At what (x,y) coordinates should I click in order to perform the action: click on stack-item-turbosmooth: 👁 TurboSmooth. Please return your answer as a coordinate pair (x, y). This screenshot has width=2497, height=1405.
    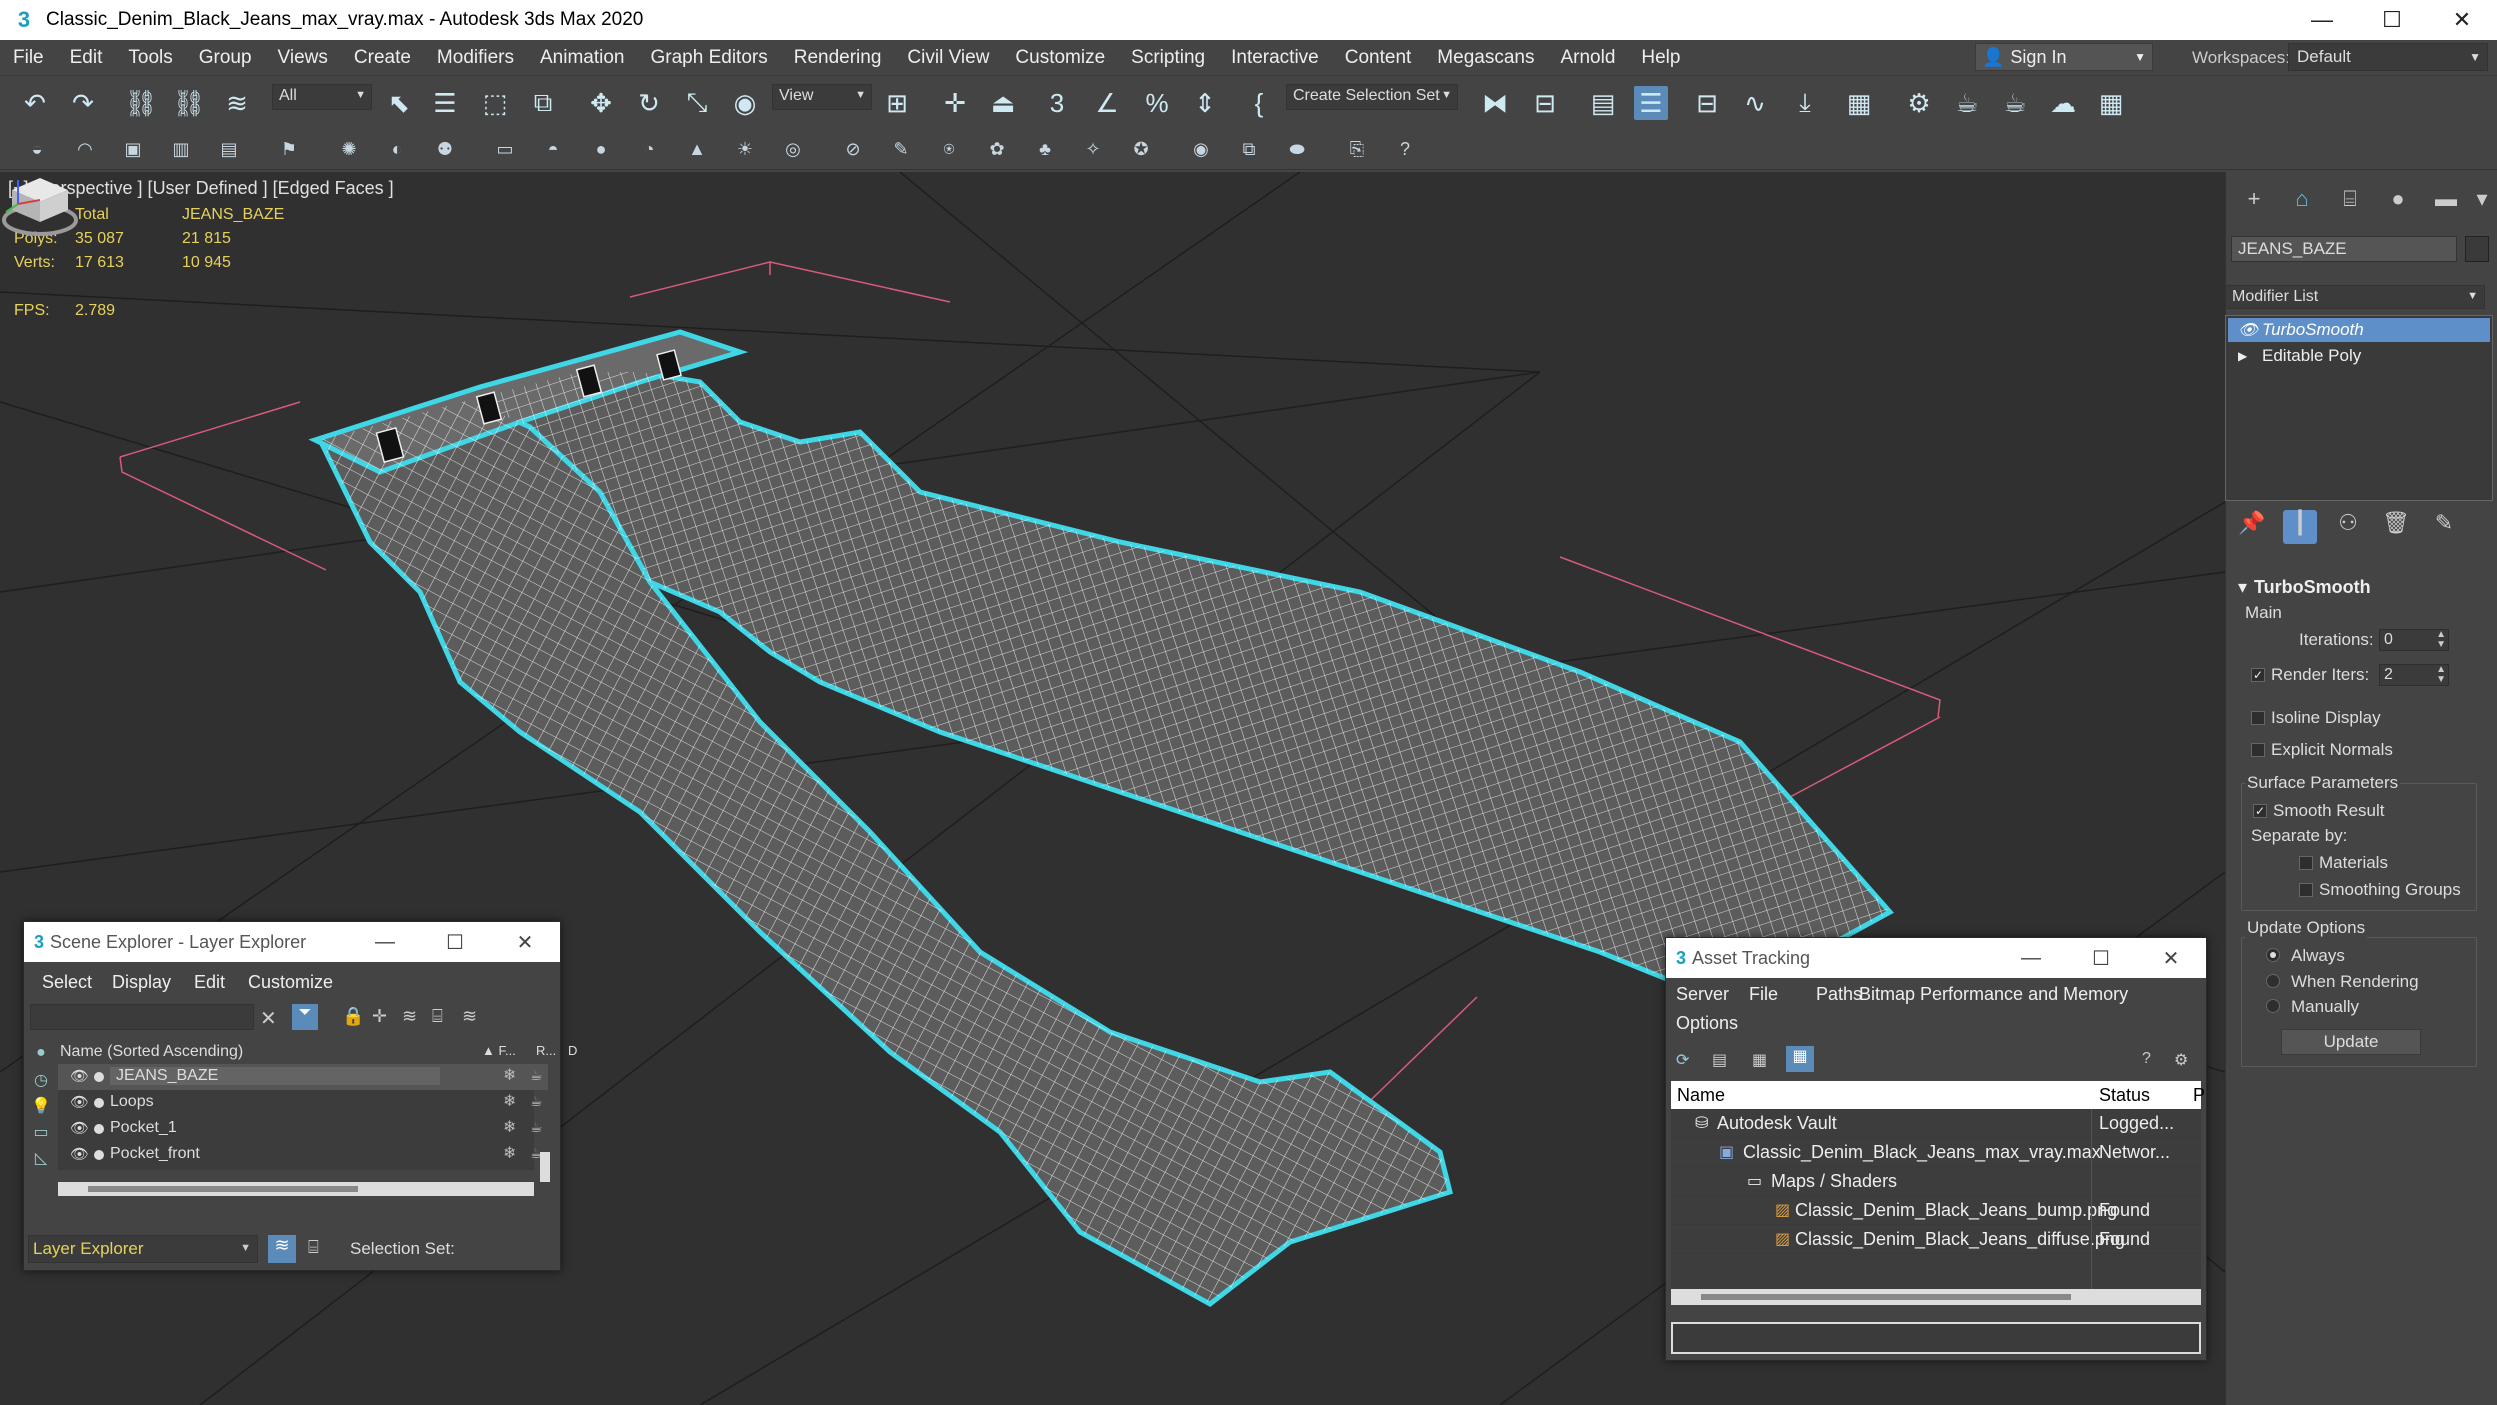
    Looking at the image, I should click on (2359, 330).